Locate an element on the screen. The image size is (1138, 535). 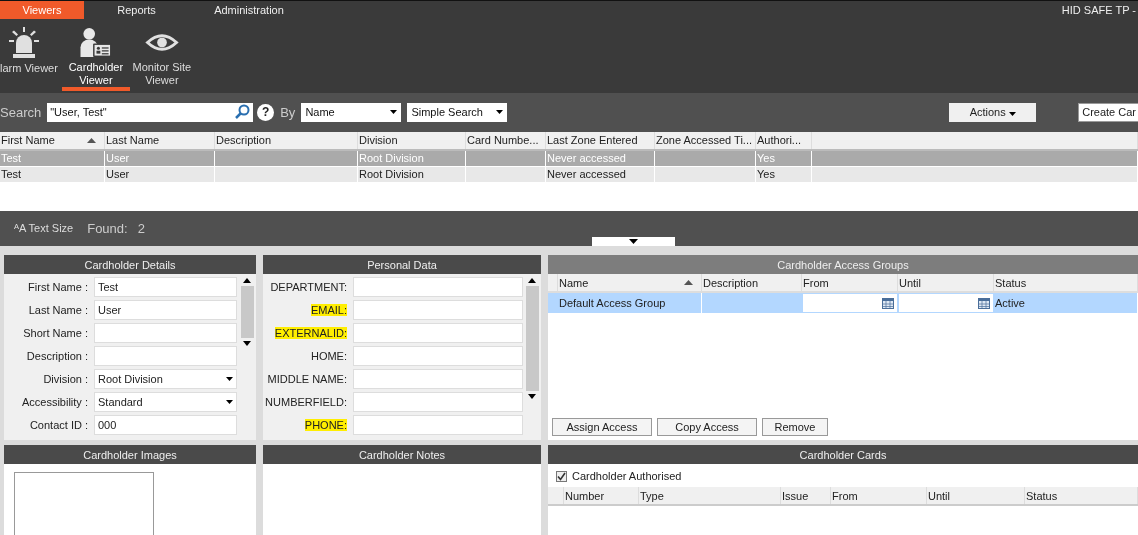
table-cell: Active is located at coordinates (1010, 303).